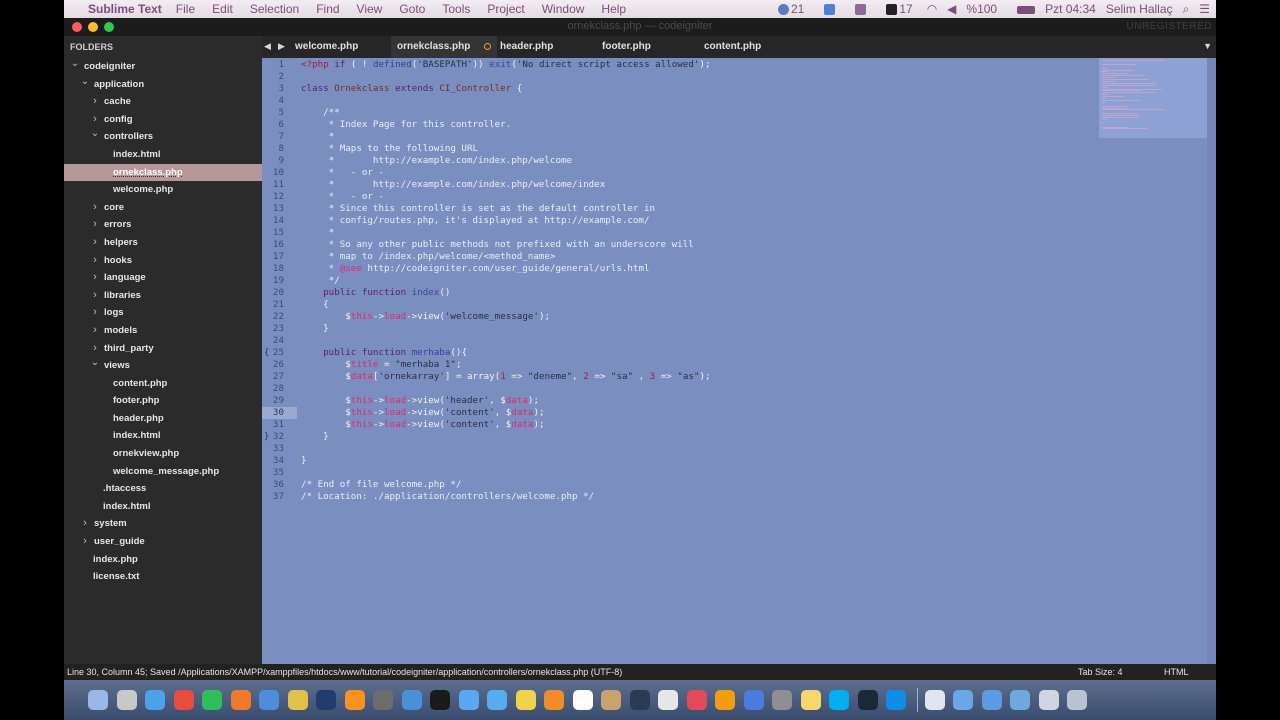  I want to click on steam-icon, so click(639, 700).